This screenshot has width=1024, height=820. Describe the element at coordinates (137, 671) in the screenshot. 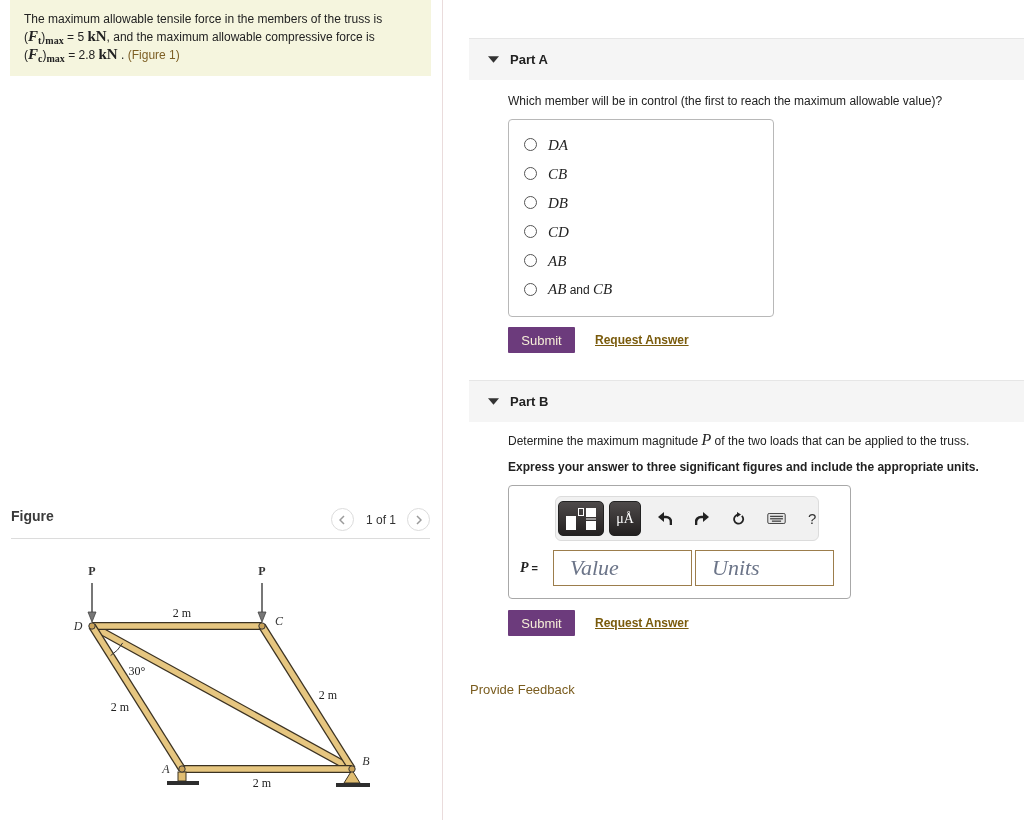

I see `angle-label: 30°` at that location.